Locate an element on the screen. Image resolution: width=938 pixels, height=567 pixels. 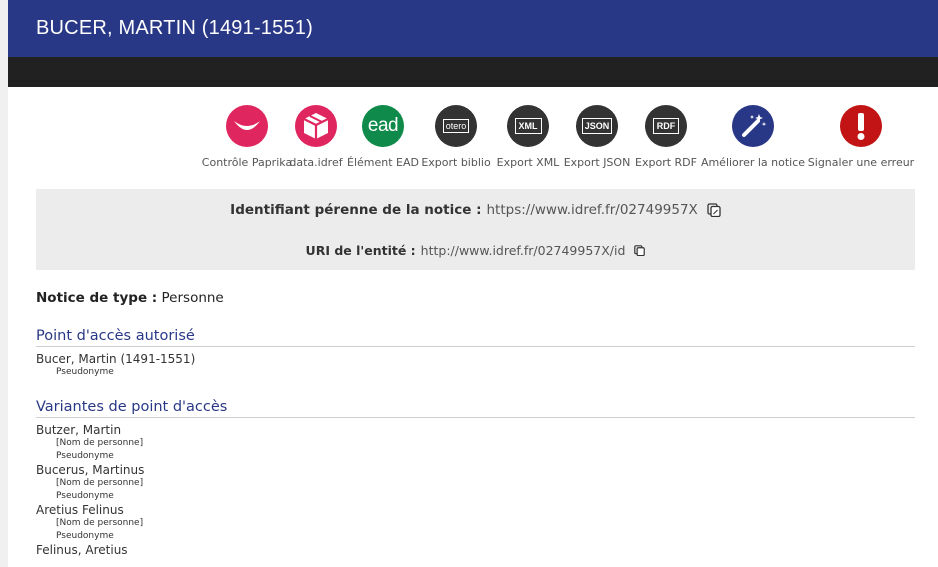
zotero-icon: otero is located at coordinates (456, 126).